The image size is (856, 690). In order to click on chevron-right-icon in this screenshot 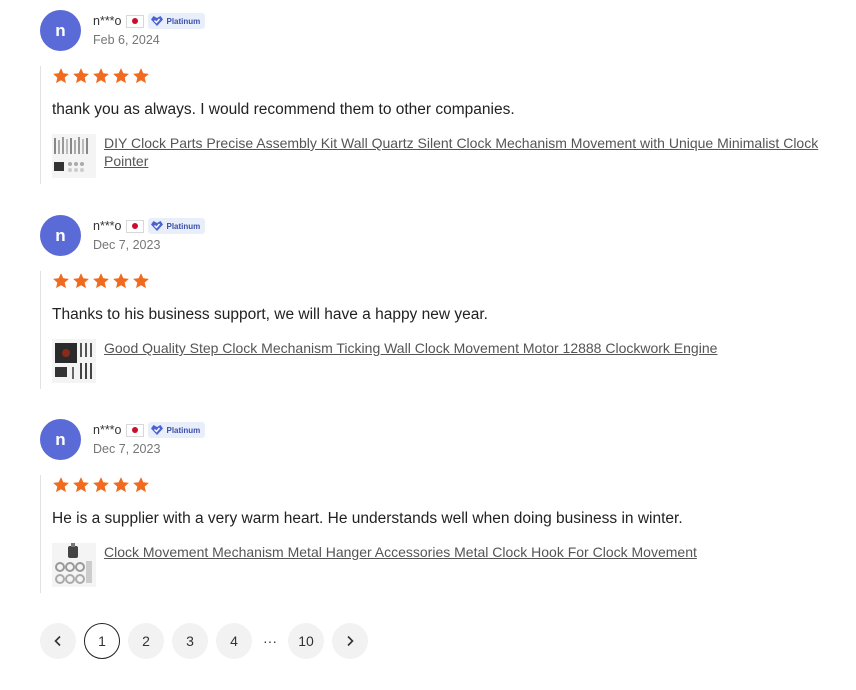, I will do `click(350, 641)`.